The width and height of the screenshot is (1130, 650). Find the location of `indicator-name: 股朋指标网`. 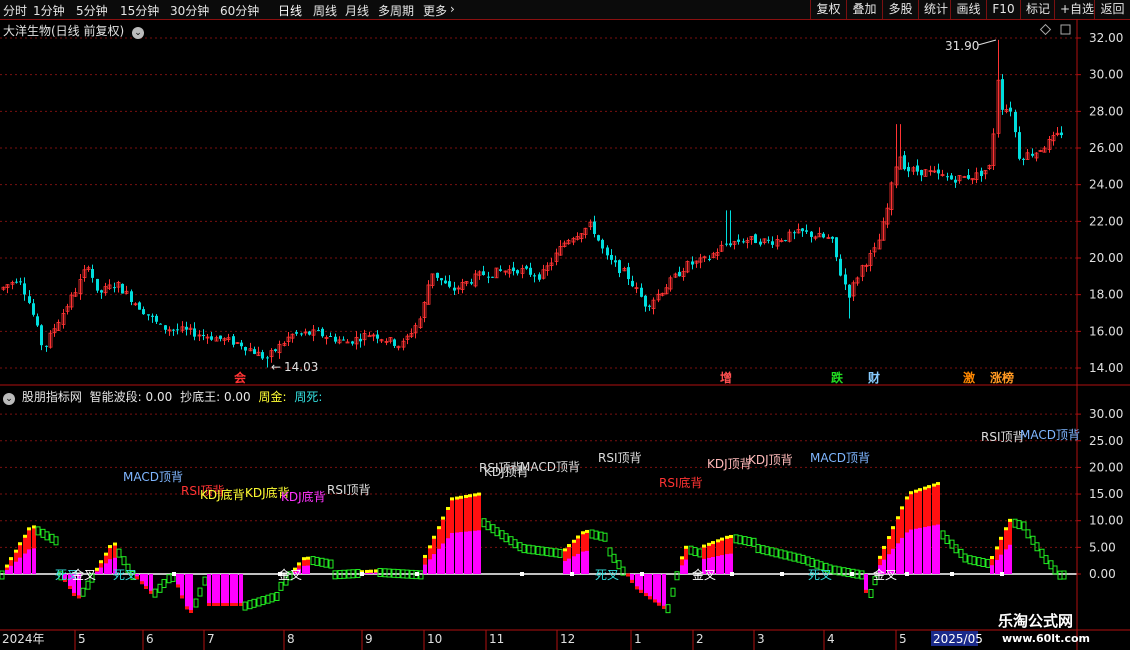

indicator-name: 股朋指标网 is located at coordinates (51, 397).